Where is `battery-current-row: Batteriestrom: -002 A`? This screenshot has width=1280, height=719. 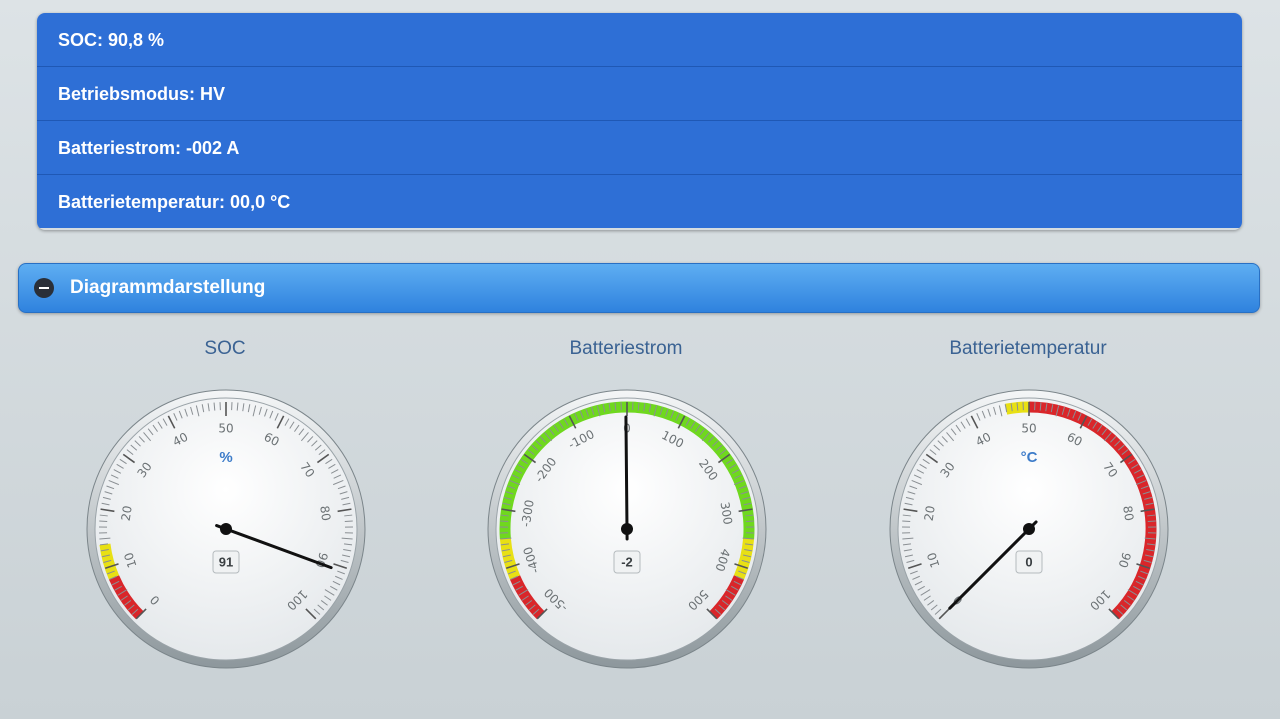
battery-current-row: Batteriestrom: -002 A is located at coordinates (639, 147).